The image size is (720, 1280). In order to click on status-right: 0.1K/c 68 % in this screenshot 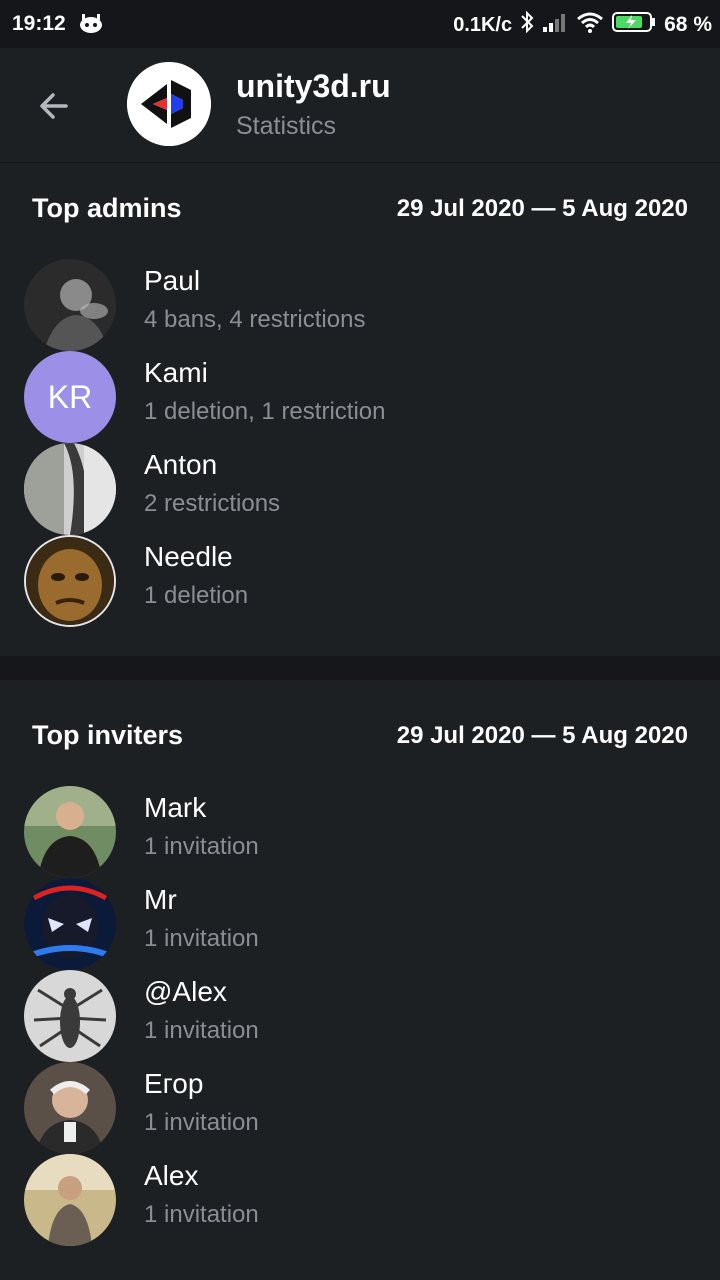, I will do `click(582, 25)`.